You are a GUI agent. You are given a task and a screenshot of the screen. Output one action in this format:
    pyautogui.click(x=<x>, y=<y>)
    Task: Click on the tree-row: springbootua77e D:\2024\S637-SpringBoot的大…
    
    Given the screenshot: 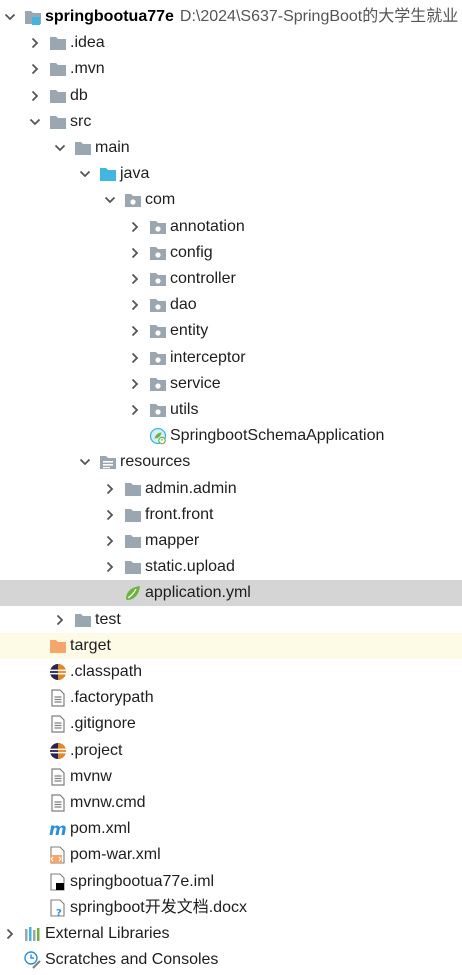 What is the action you would take?
    pyautogui.click(x=231, y=17)
    